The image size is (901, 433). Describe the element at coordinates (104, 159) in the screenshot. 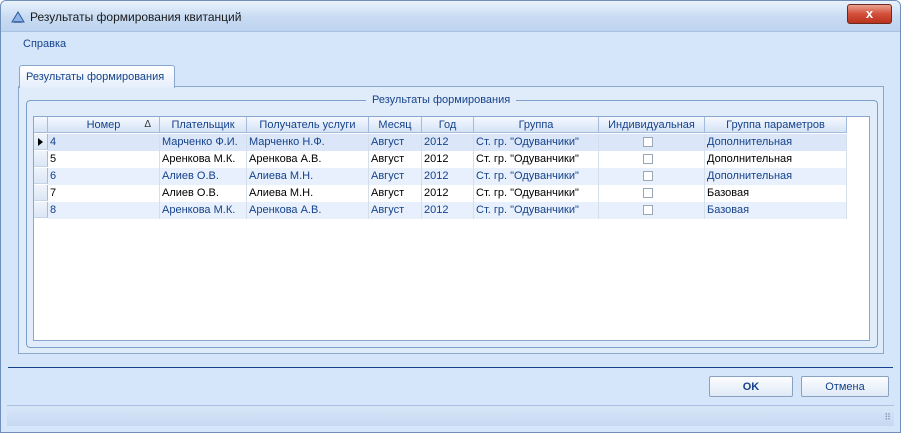

I see `cell-number: 5` at that location.